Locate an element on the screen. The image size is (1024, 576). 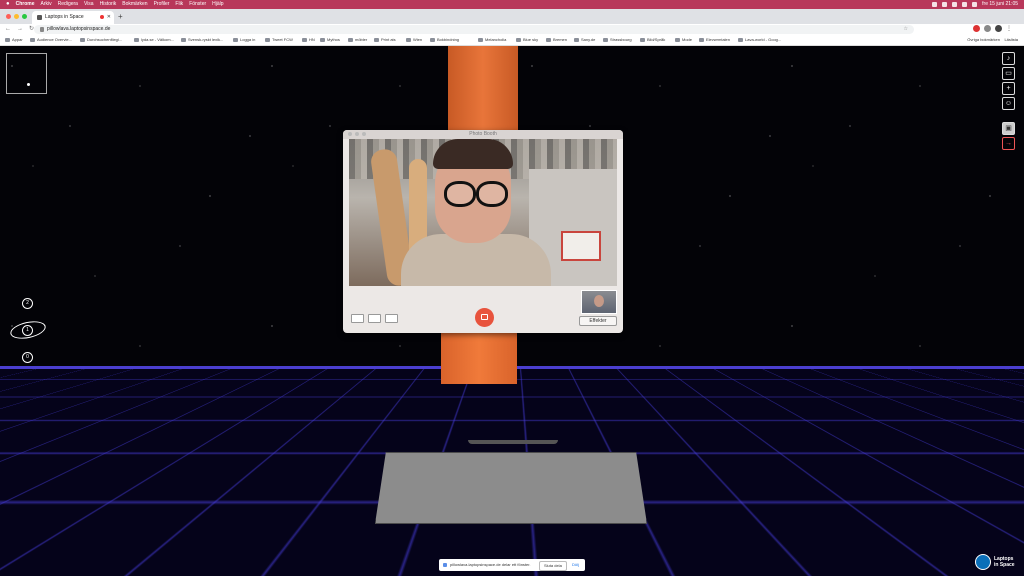
capture-mode-selector is located at coordinates (374, 318).